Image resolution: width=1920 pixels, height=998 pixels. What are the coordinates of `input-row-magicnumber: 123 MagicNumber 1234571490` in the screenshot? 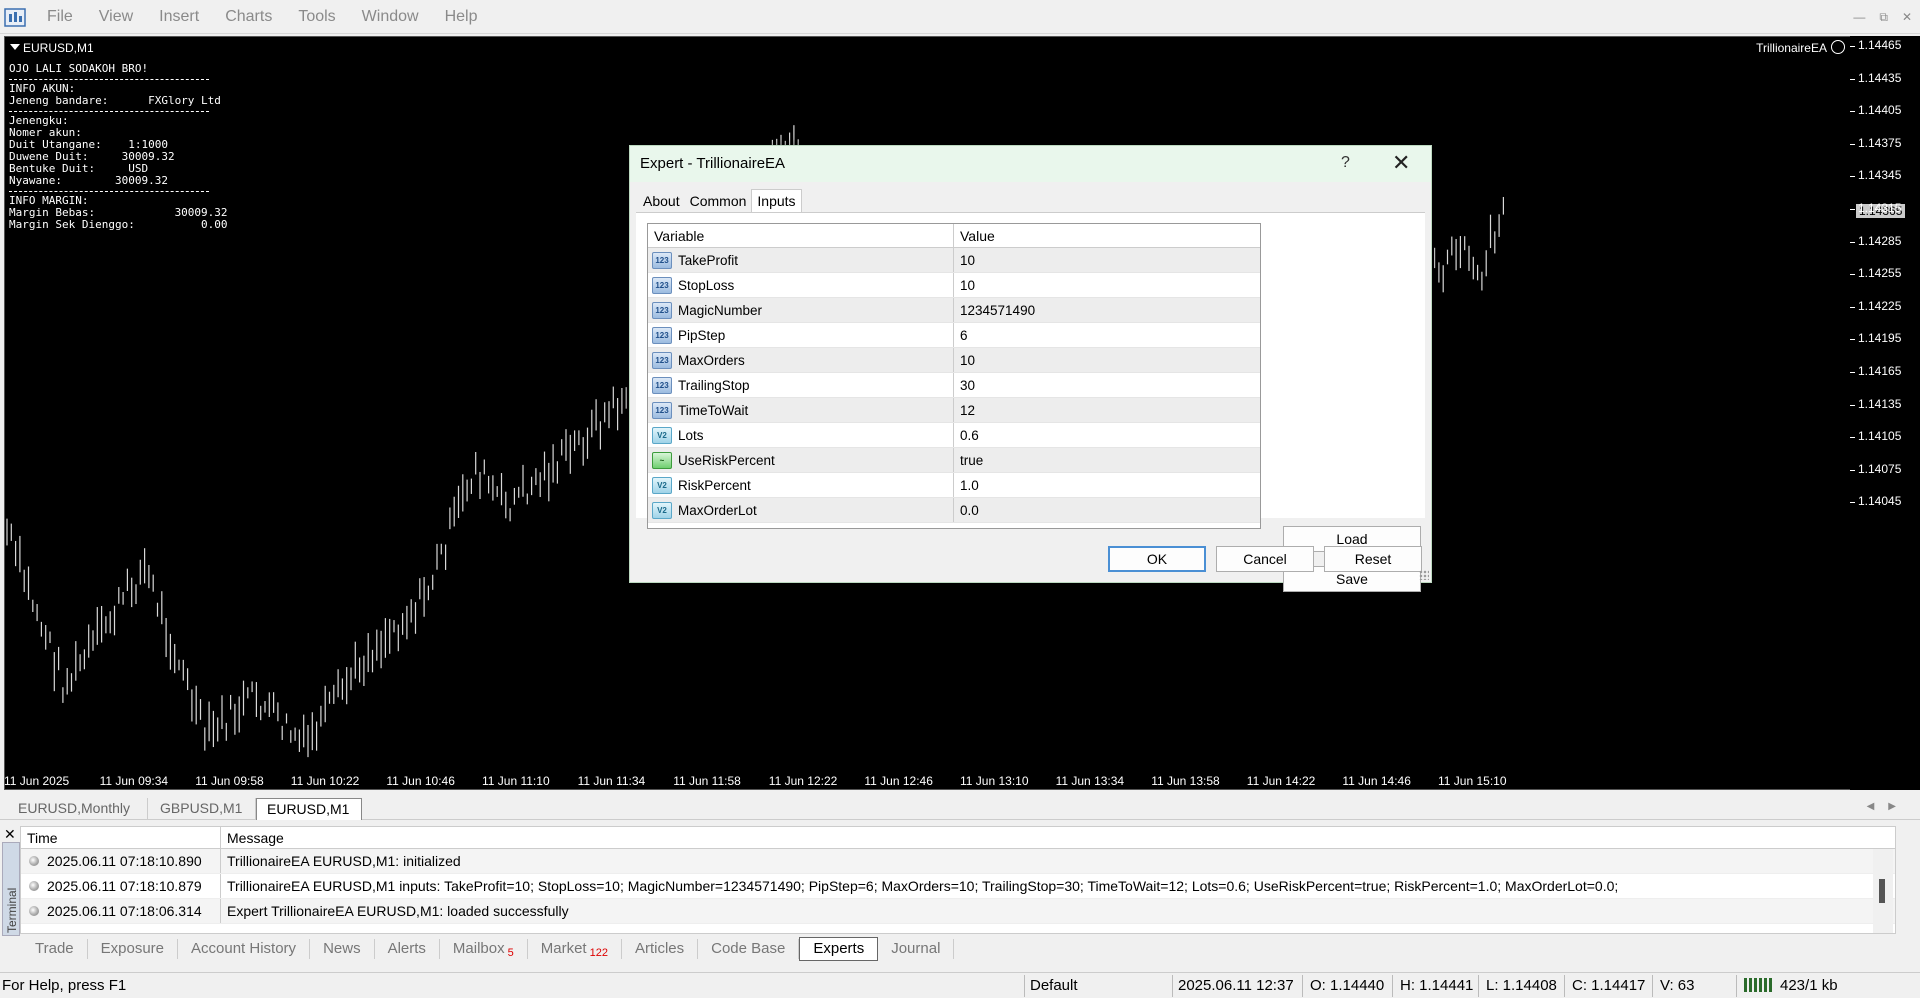 It's located at (954, 310).